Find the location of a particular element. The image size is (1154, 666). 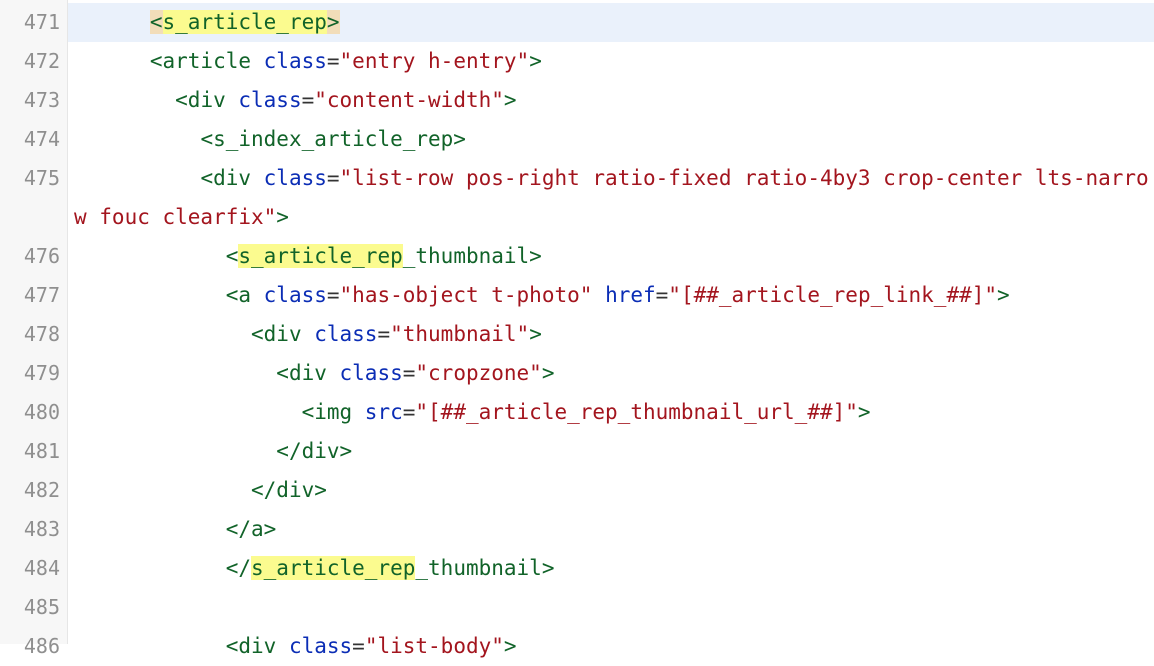

code-text: <s_index_article_rep> is located at coordinates (611, 139).